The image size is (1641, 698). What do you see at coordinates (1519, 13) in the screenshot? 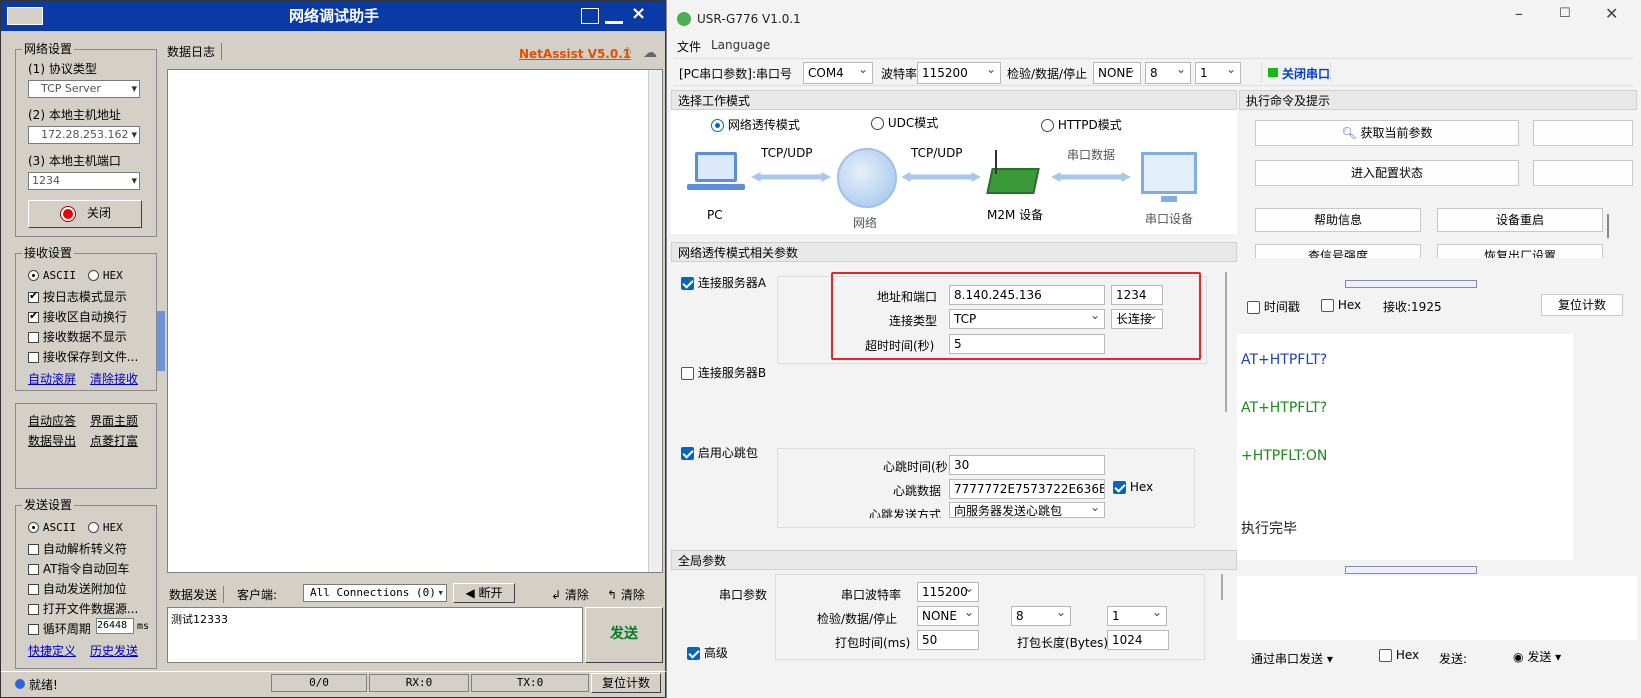
I see `minimize-icon: –` at bounding box center [1519, 13].